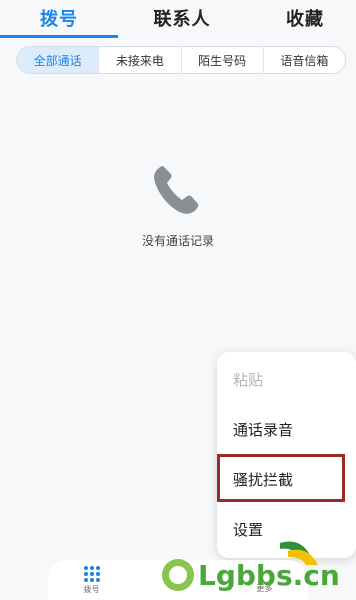  What do you see at coordinates (305, 18) in the screenshot?
I see `tab-favorites: 收藏` at bounding box center [305, 18].